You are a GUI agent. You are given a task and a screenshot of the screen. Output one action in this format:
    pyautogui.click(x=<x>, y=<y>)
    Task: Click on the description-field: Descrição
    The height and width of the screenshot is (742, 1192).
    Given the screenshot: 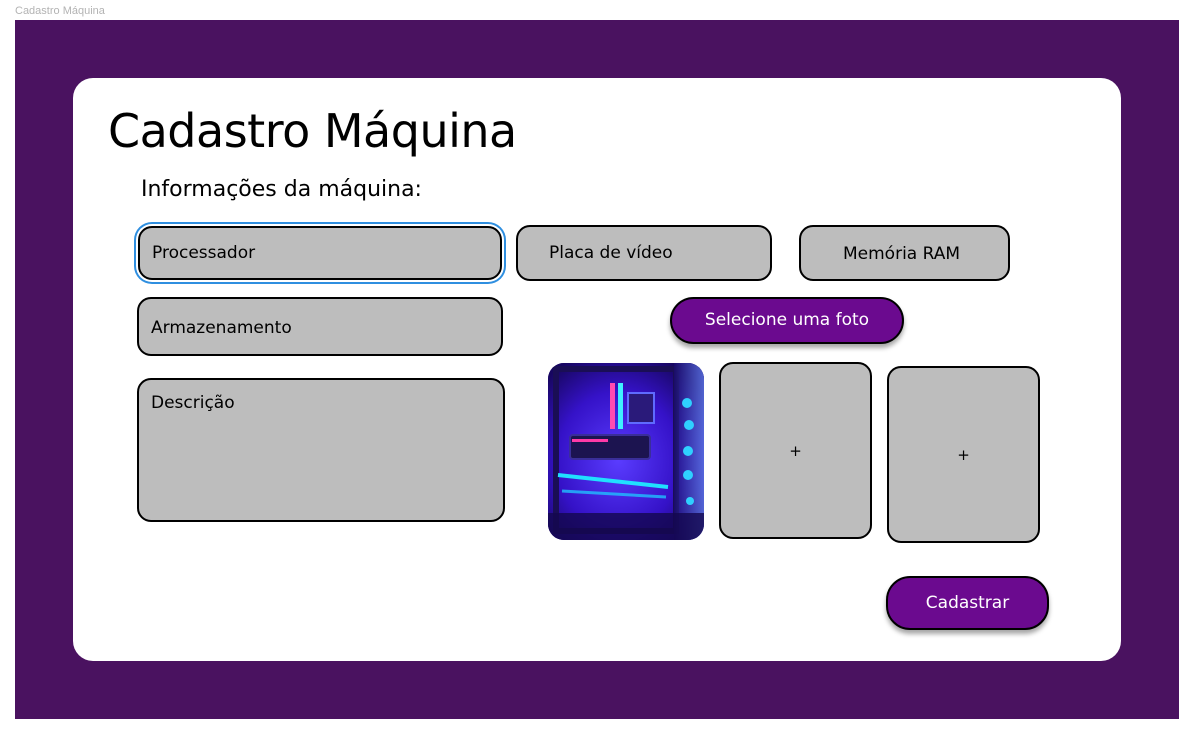 What is the action you would take?
    pyautogui.click(x=321, y=450)
    